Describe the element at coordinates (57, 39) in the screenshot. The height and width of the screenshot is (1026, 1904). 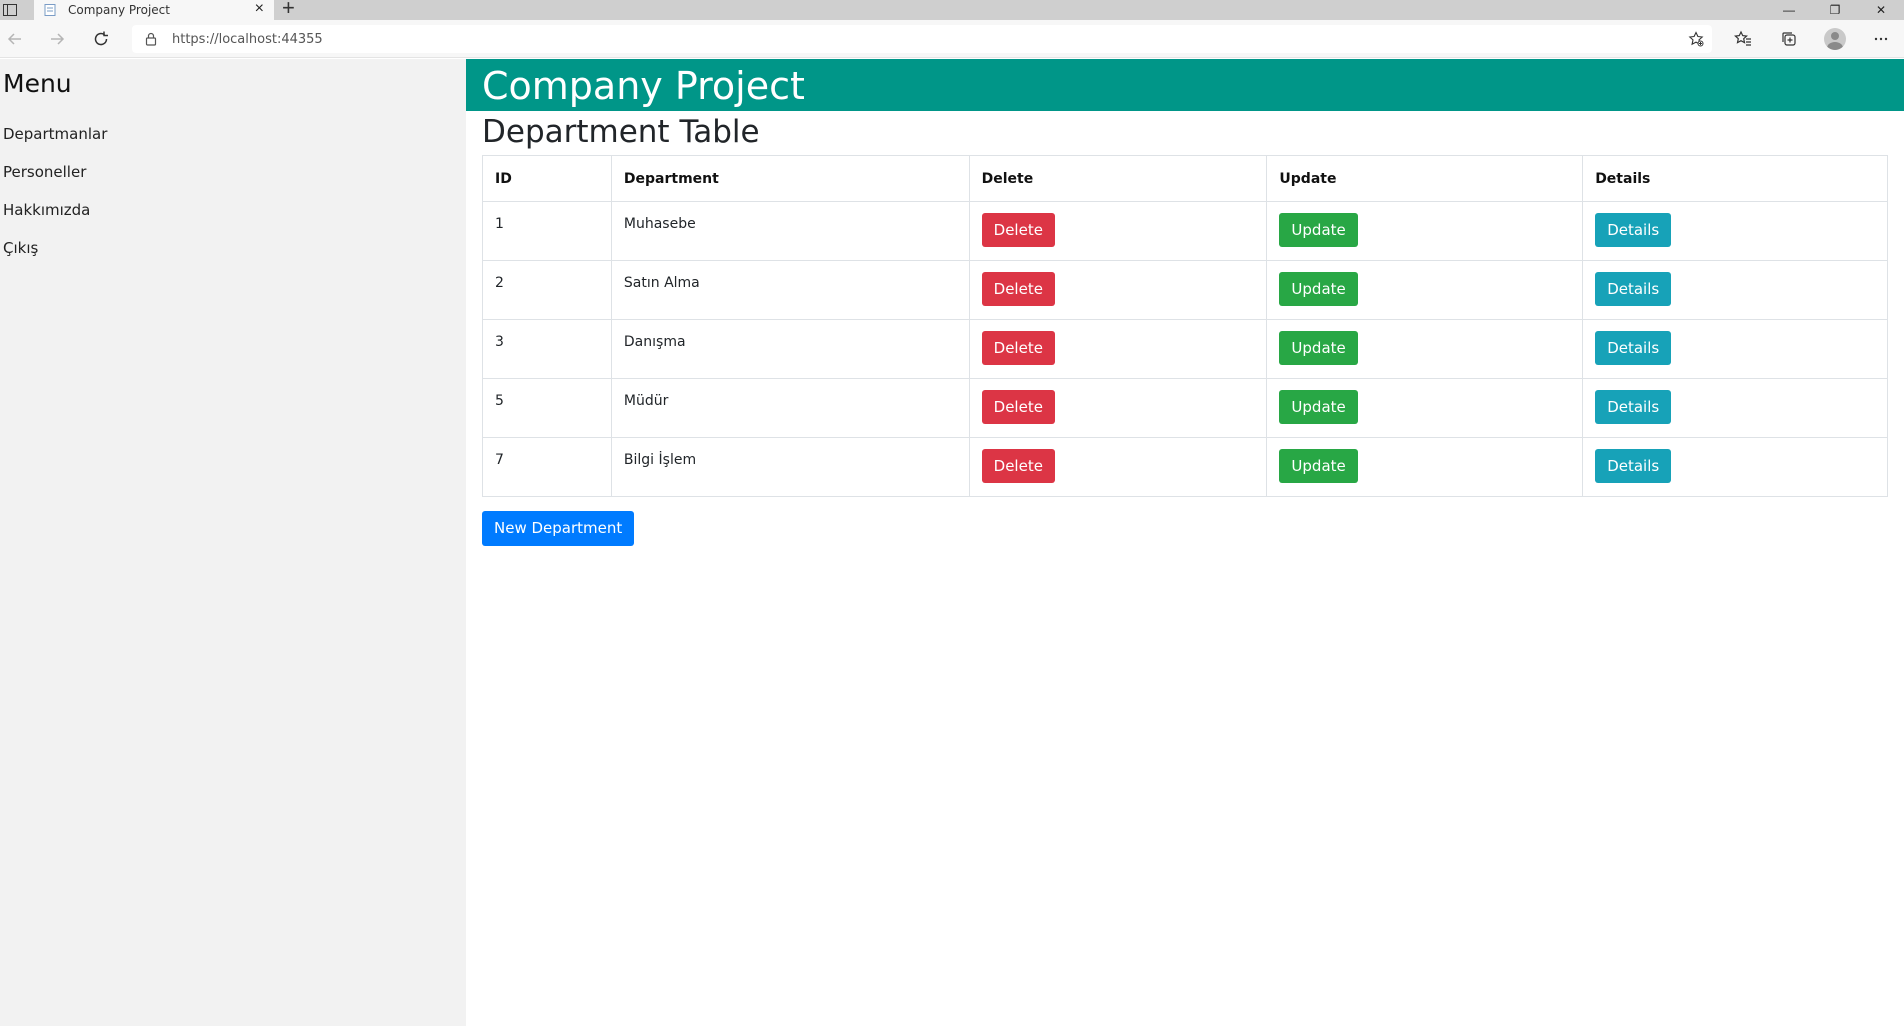
I see `forward-icon` at that location.